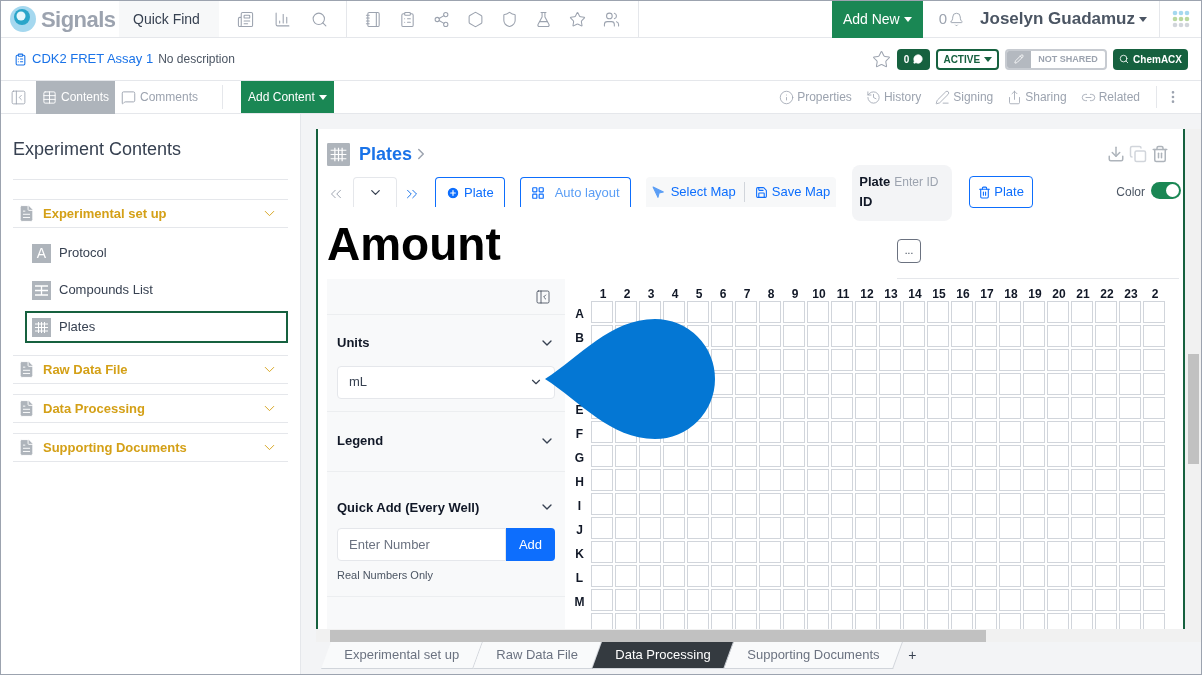  Describe the element at coordinates (968, 59) in the screenshot. I see `status-dropdown: ACTIVE` at that location.